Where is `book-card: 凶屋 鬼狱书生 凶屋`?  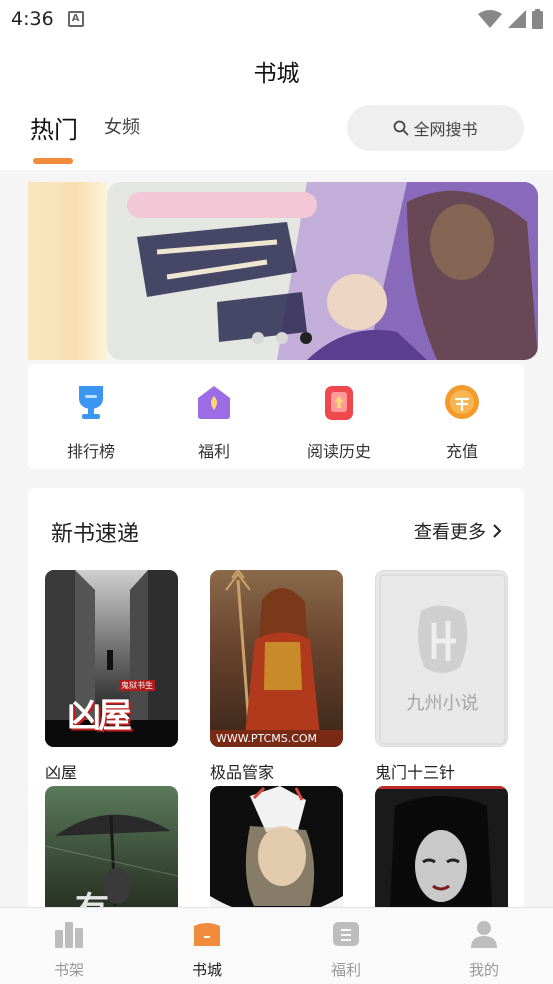 book-card: 凶屋 鬼狱书生 凶屋 is located at coordinates (111, 676).